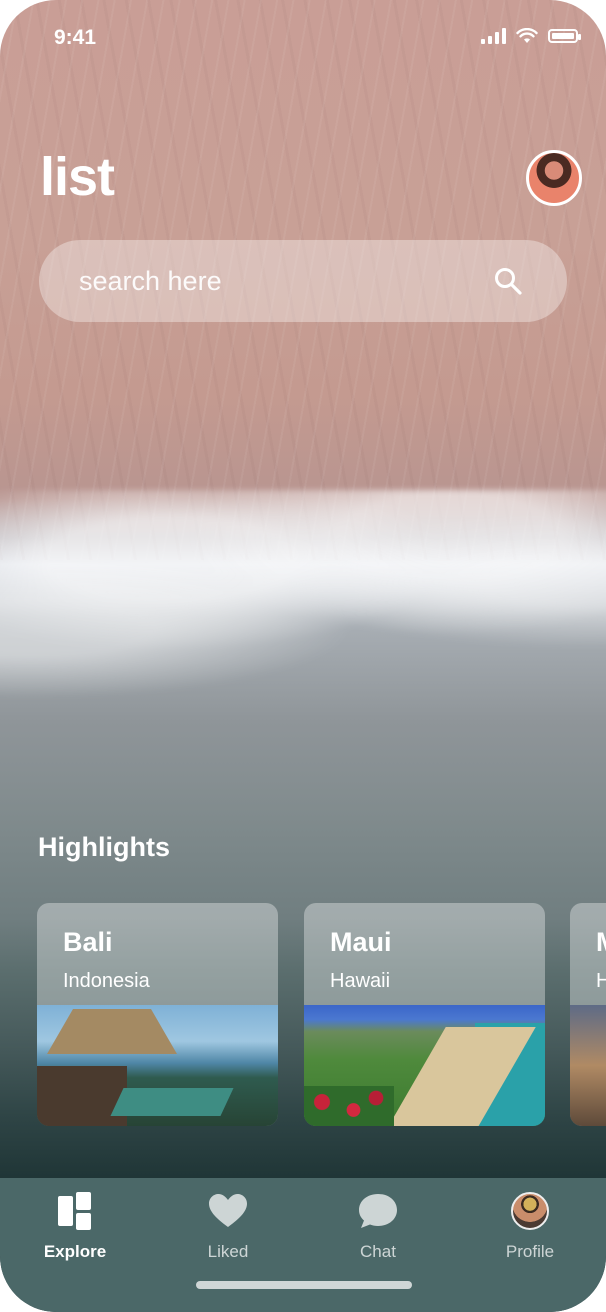 This screenshot has width=606, height=1312. I want to click on card-text: Bali Indonesia, so click(106, 960).